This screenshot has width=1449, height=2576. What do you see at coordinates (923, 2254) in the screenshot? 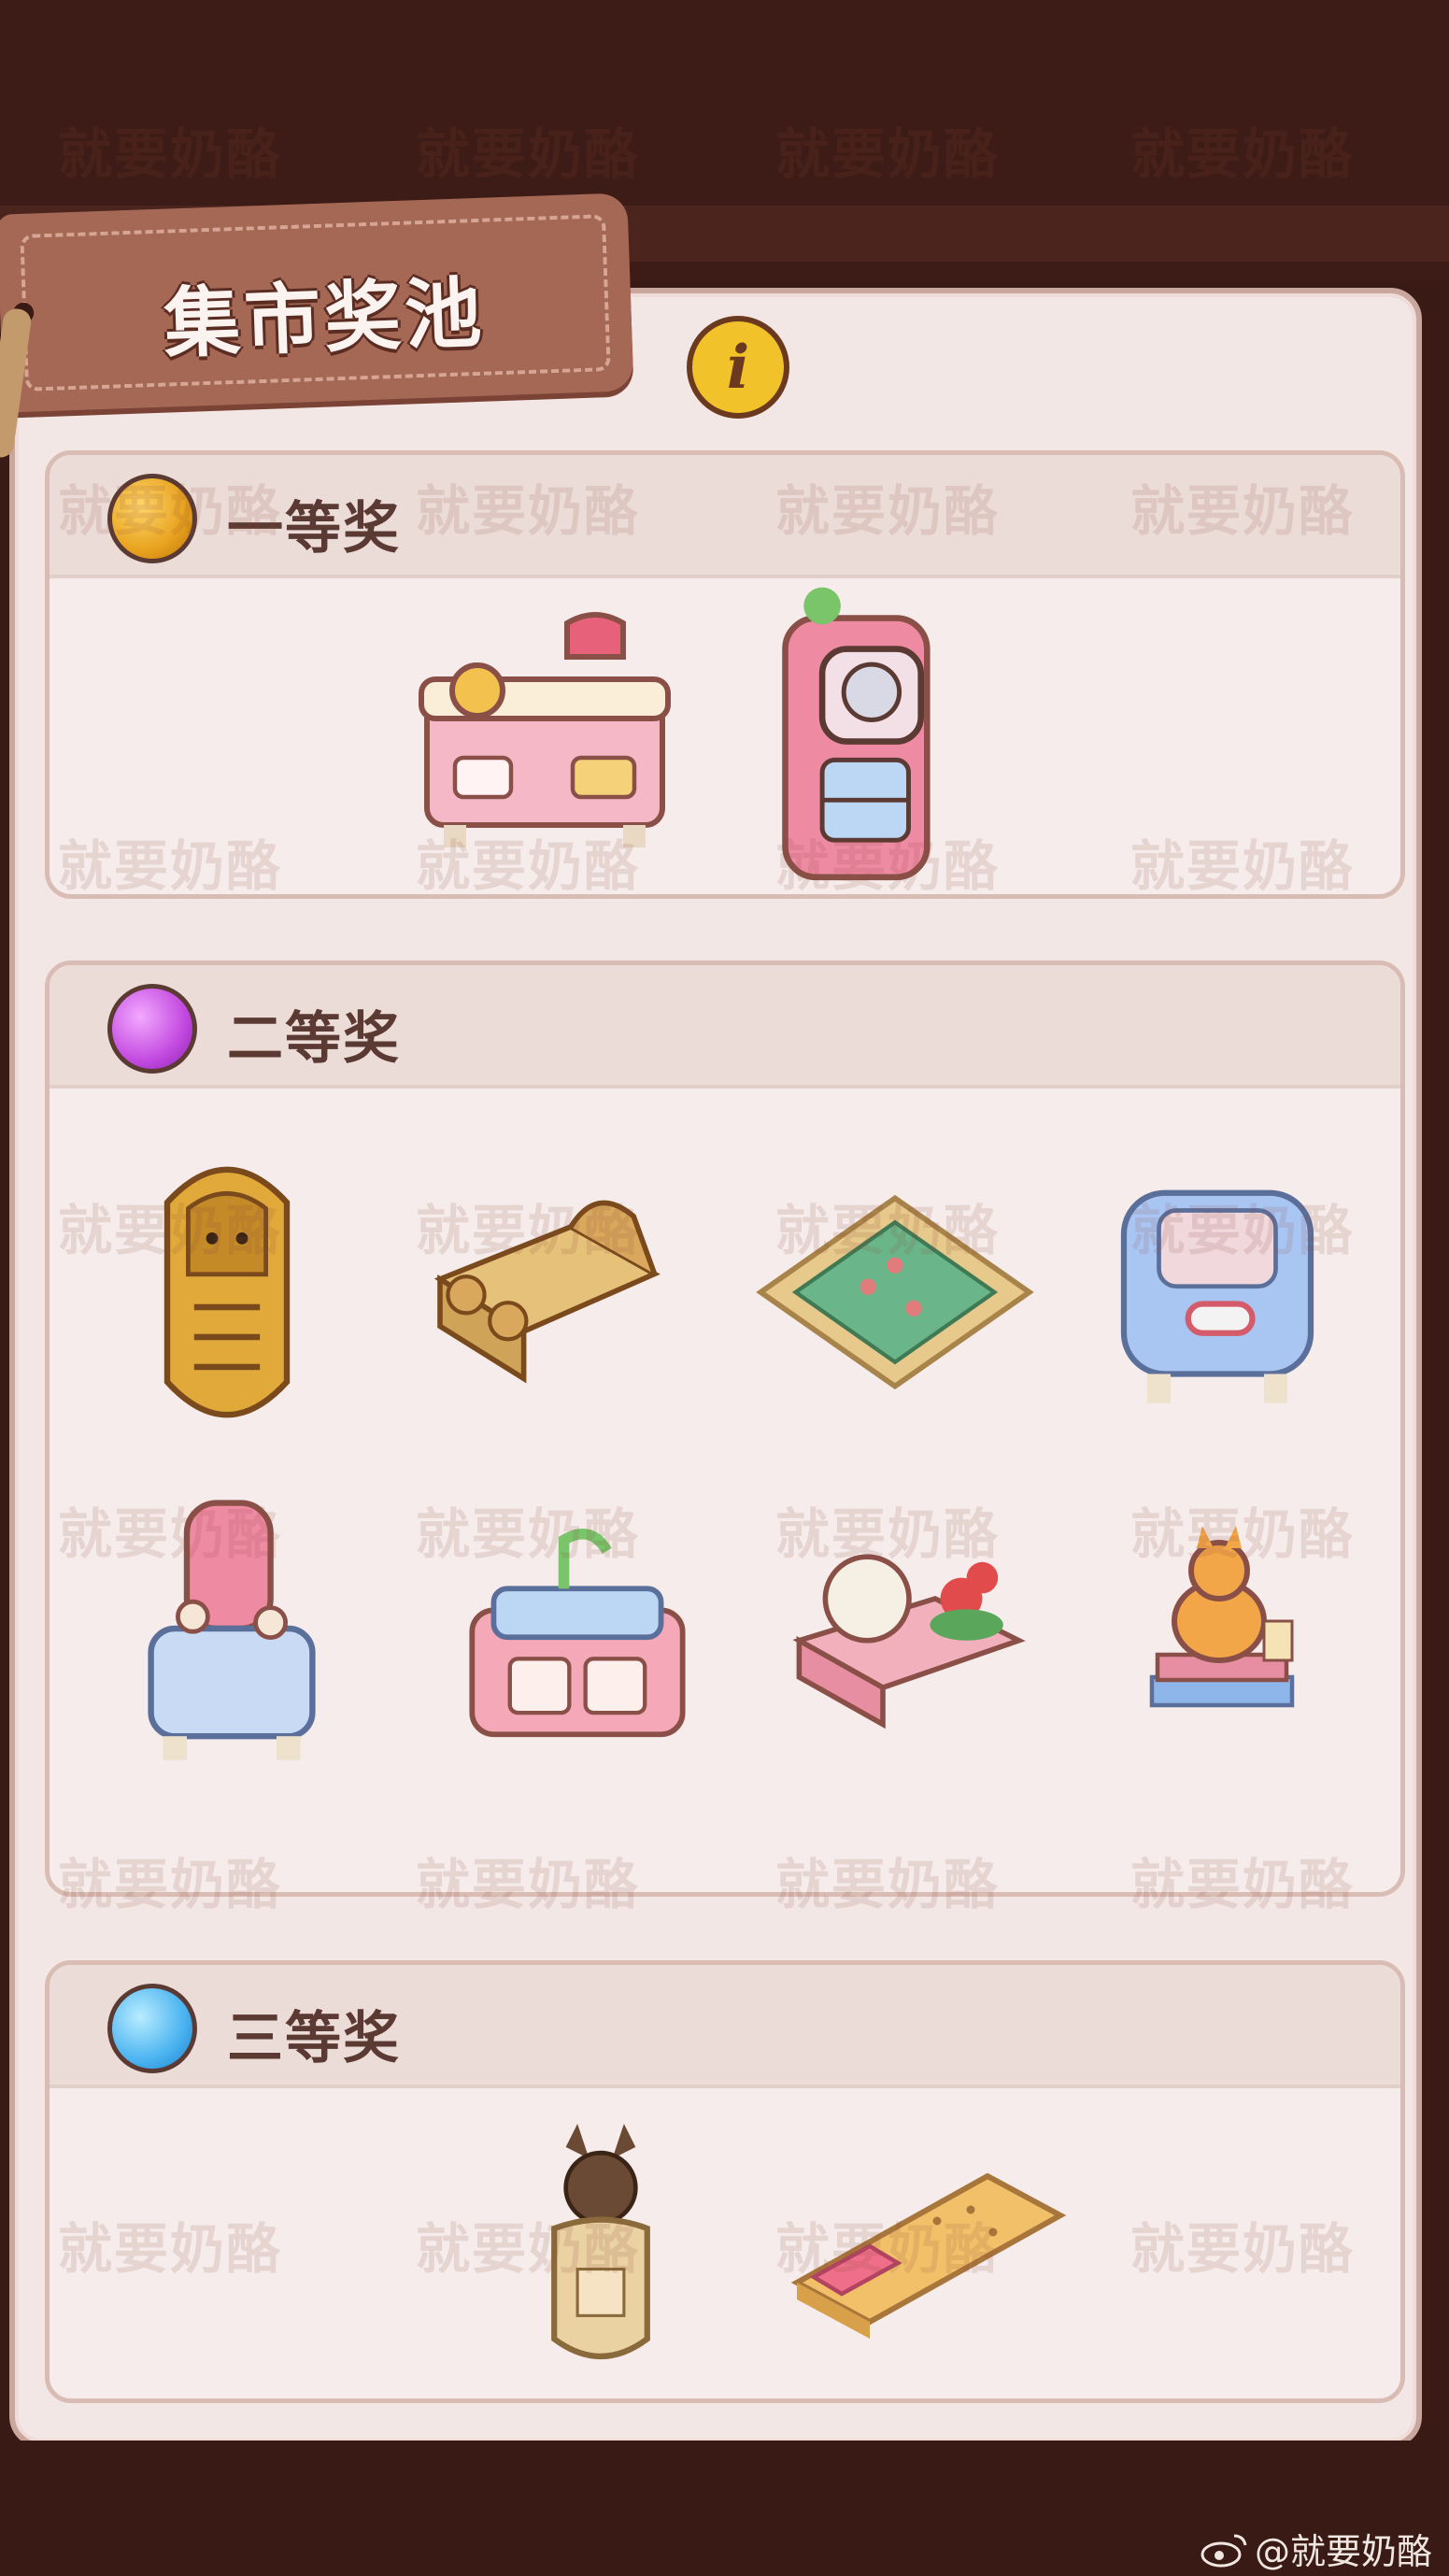
I see `biscuit-rug-icon` at bounding box center [923, 2254].